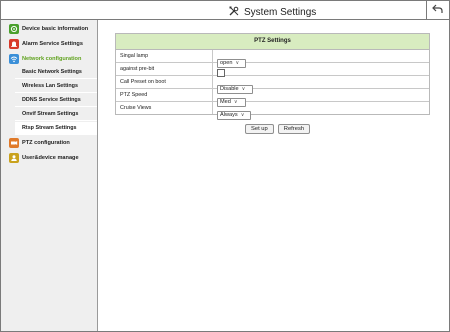  I want to click on form-row-against-pre-bit: against pre-bit, so click(272, 70).